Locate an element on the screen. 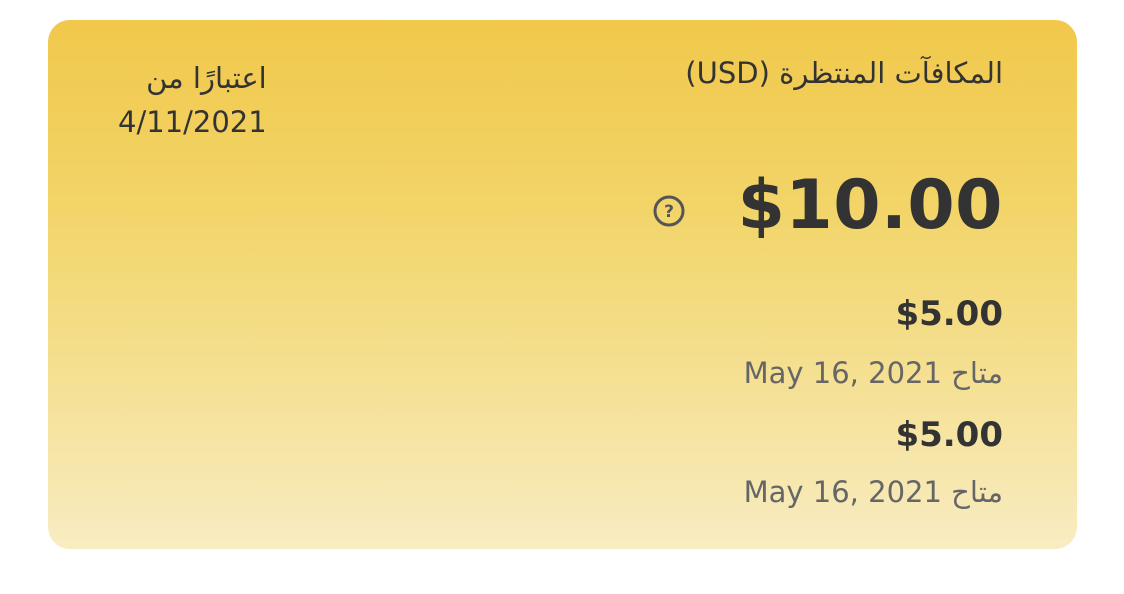 This screenshot has width=1124, height=594. as-of-block: اعتبارًا من 4/11/2021 is located at coordinates (192, 100).